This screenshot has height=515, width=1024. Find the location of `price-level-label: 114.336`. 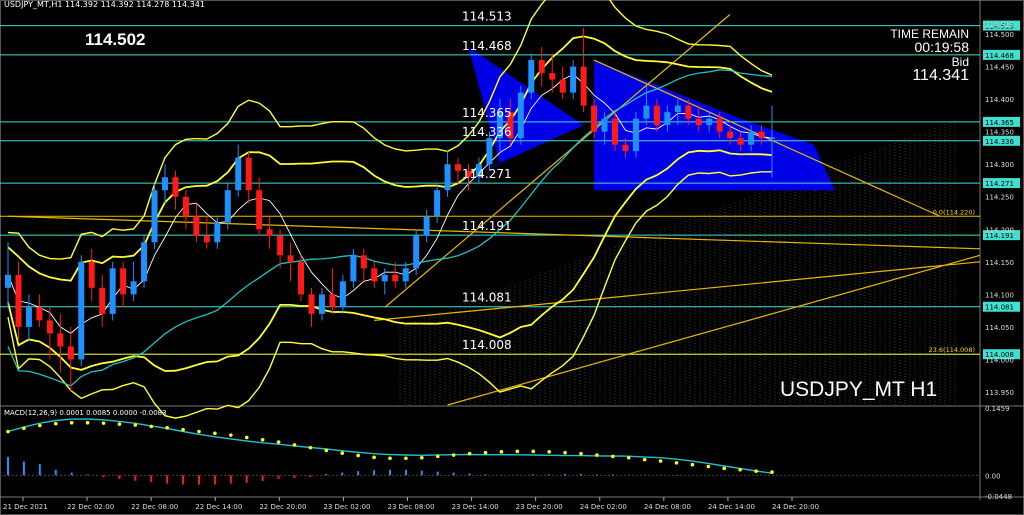

price-level-label: 114.336 is located at coordinates (487, 132).